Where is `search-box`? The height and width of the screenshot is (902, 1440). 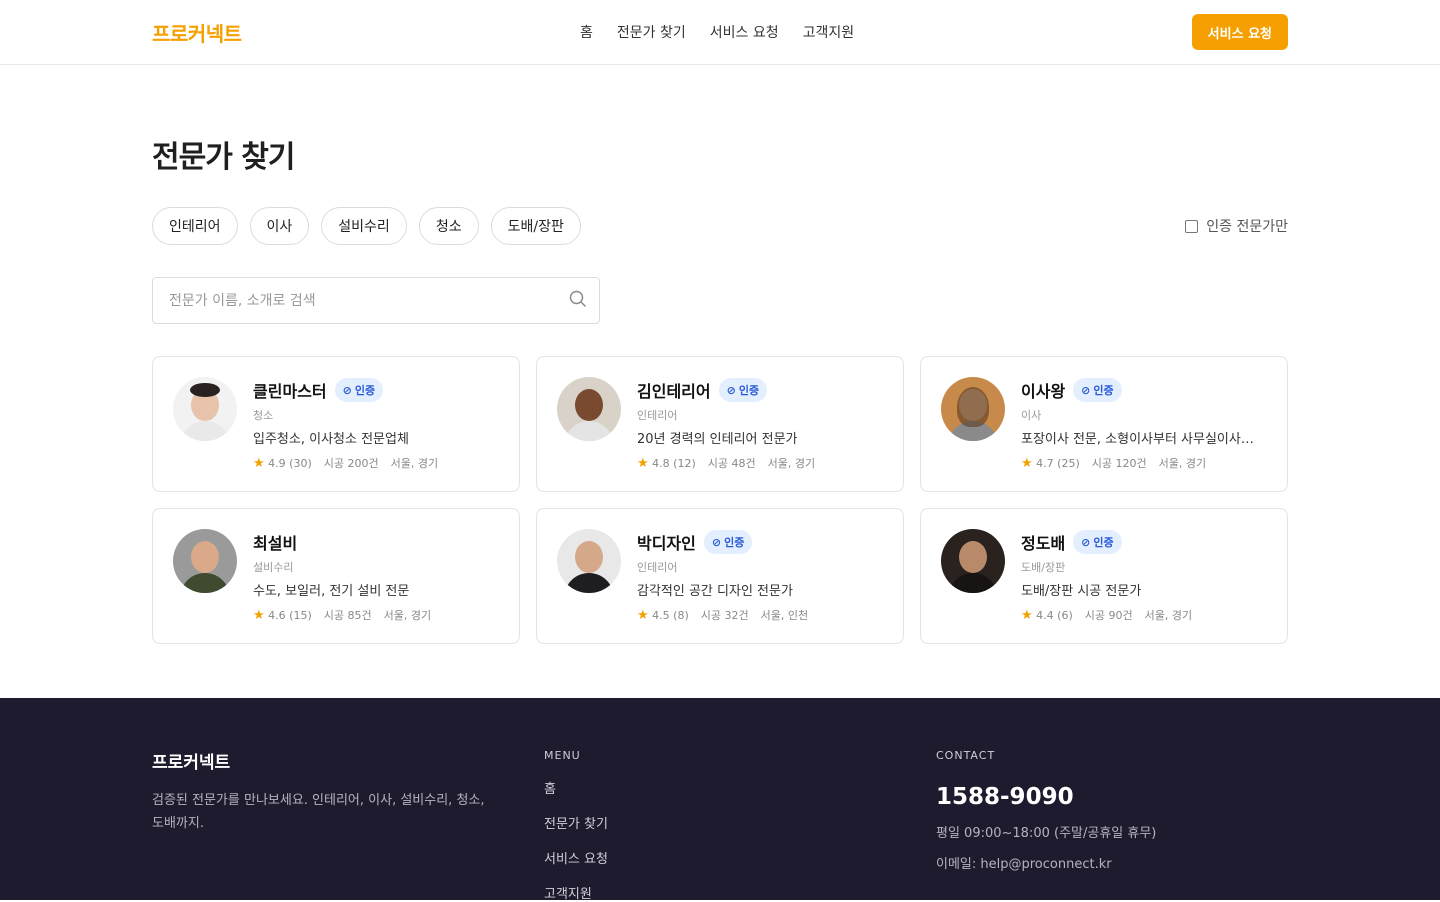 search-box is located at coordinates (376, 300).